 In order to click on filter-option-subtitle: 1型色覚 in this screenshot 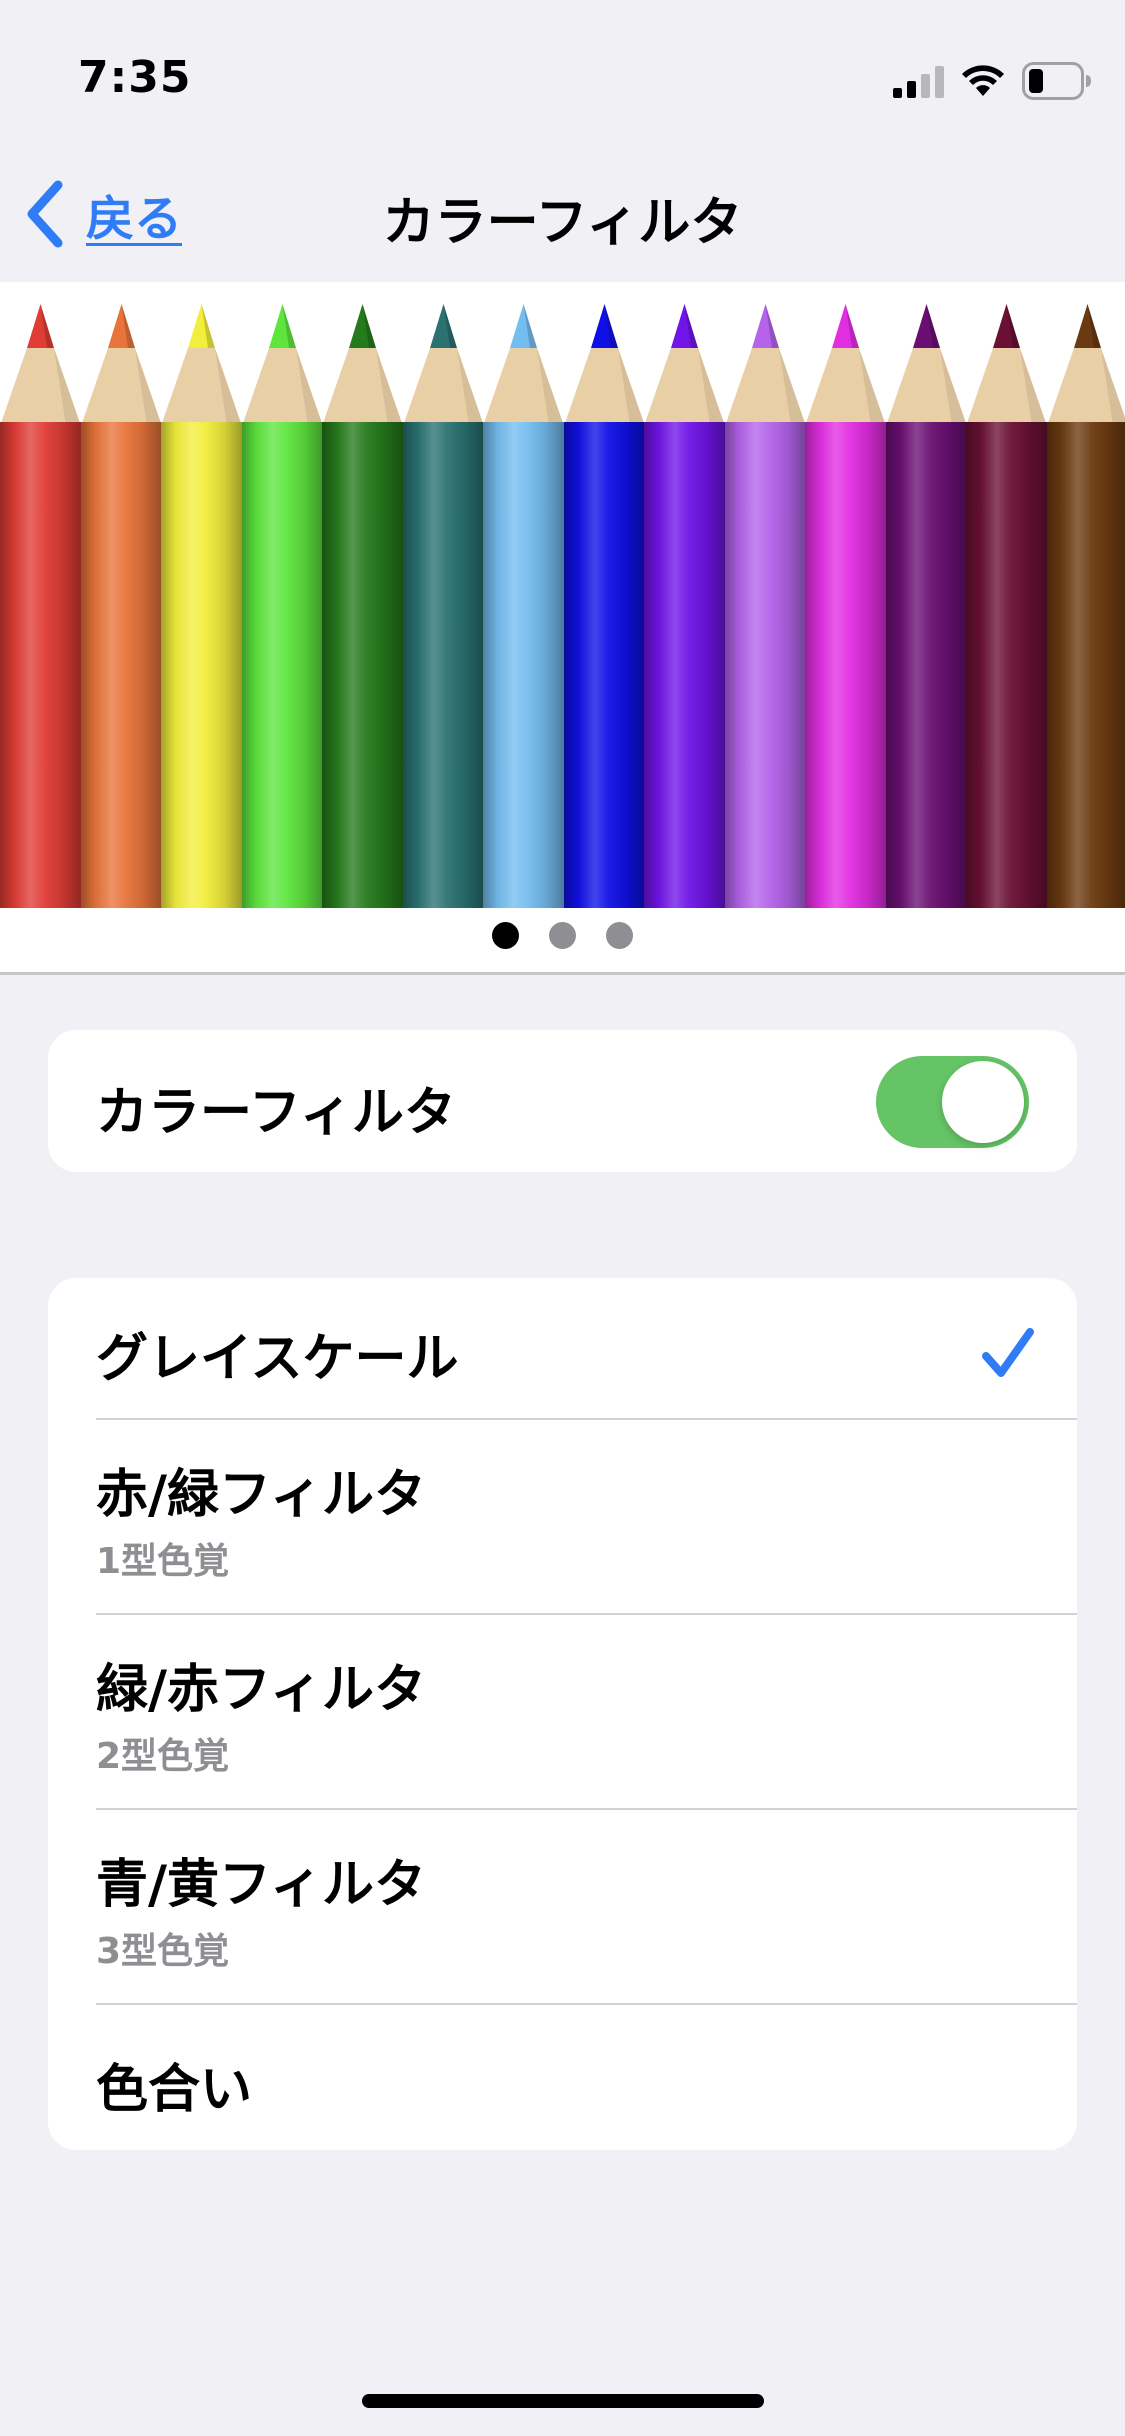, I will do `click(163, 1561)`.